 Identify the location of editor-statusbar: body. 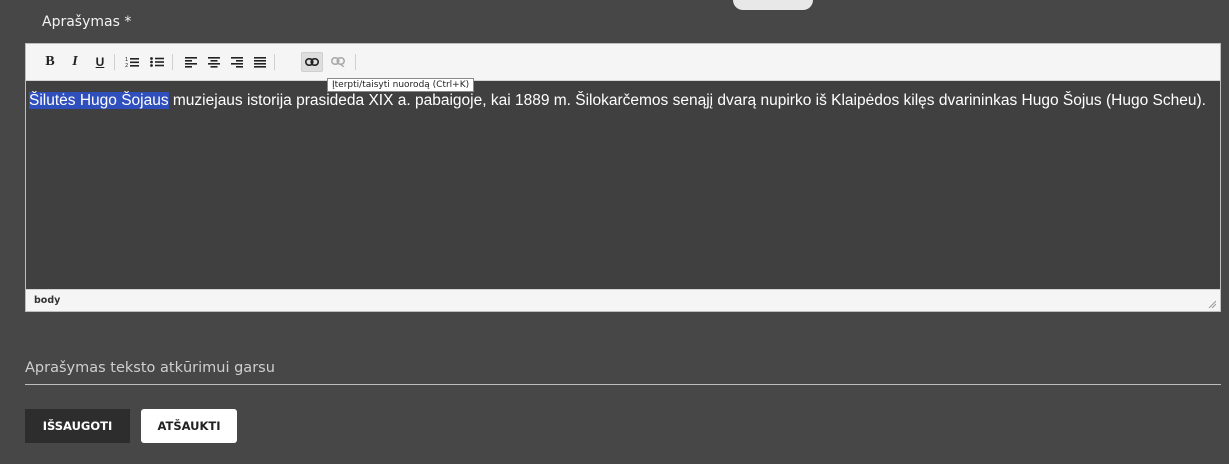
(623, 300).